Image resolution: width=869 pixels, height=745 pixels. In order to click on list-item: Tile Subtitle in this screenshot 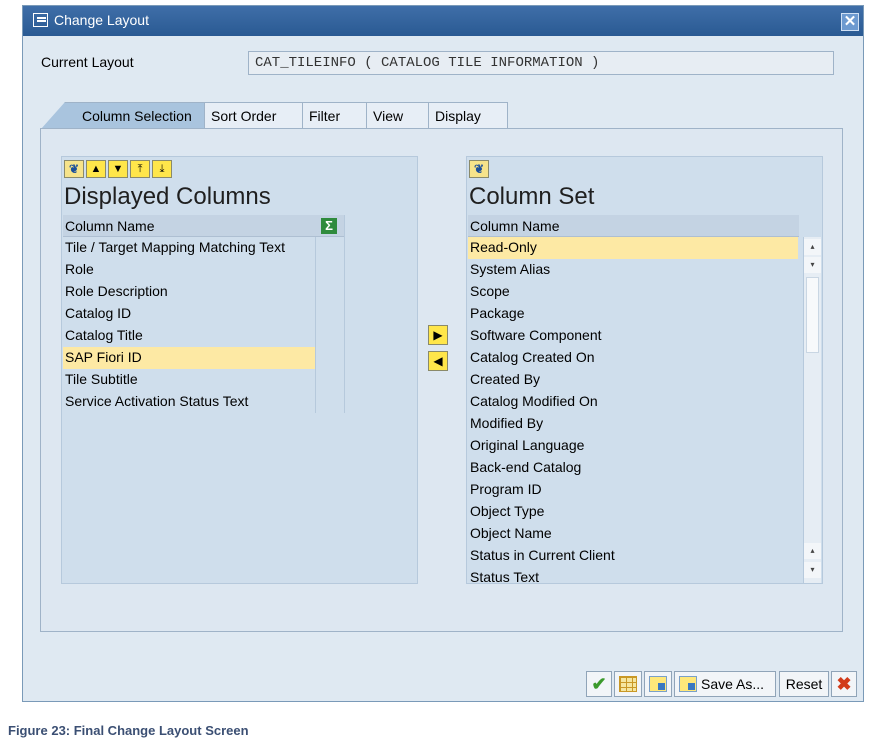, I will do `click(189, 380)`.